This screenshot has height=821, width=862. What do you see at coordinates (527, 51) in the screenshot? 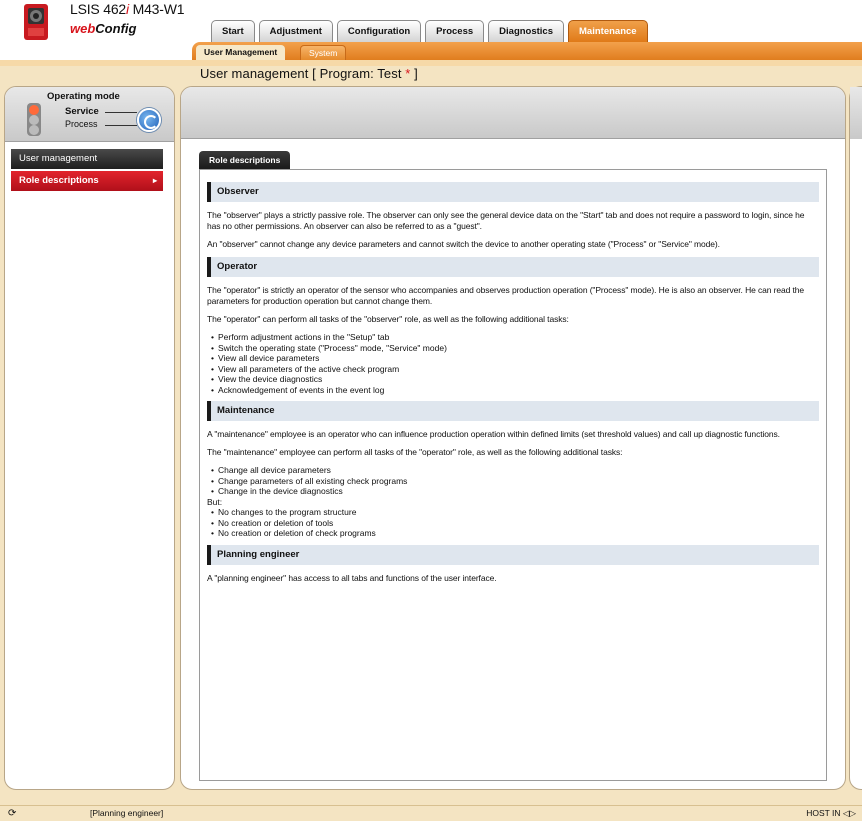
I see `subtabs: User Management System` at bounding box center [527, 51].